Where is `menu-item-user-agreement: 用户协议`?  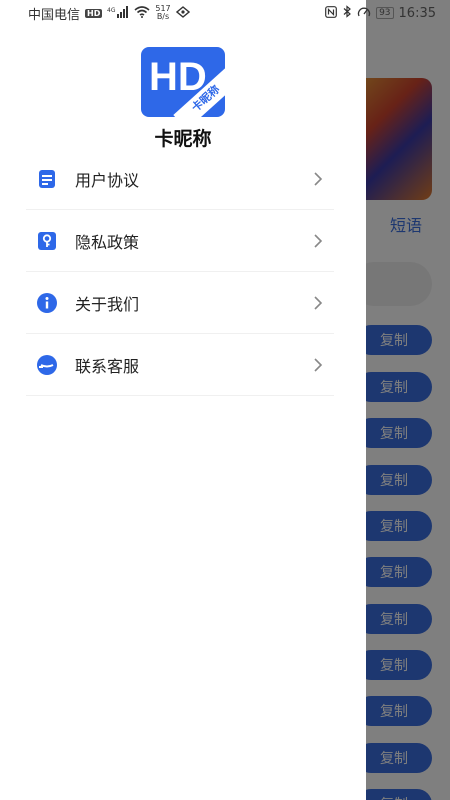
menu-item-user-agreement: 用户协议 is located at coordinates (180, 179).